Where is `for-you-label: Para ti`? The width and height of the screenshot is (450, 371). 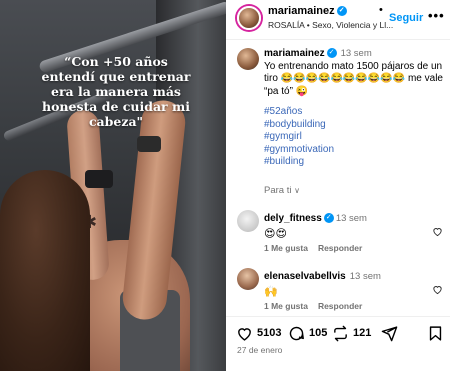 for-you-label: Para ti is located at coordinates (278, 190).